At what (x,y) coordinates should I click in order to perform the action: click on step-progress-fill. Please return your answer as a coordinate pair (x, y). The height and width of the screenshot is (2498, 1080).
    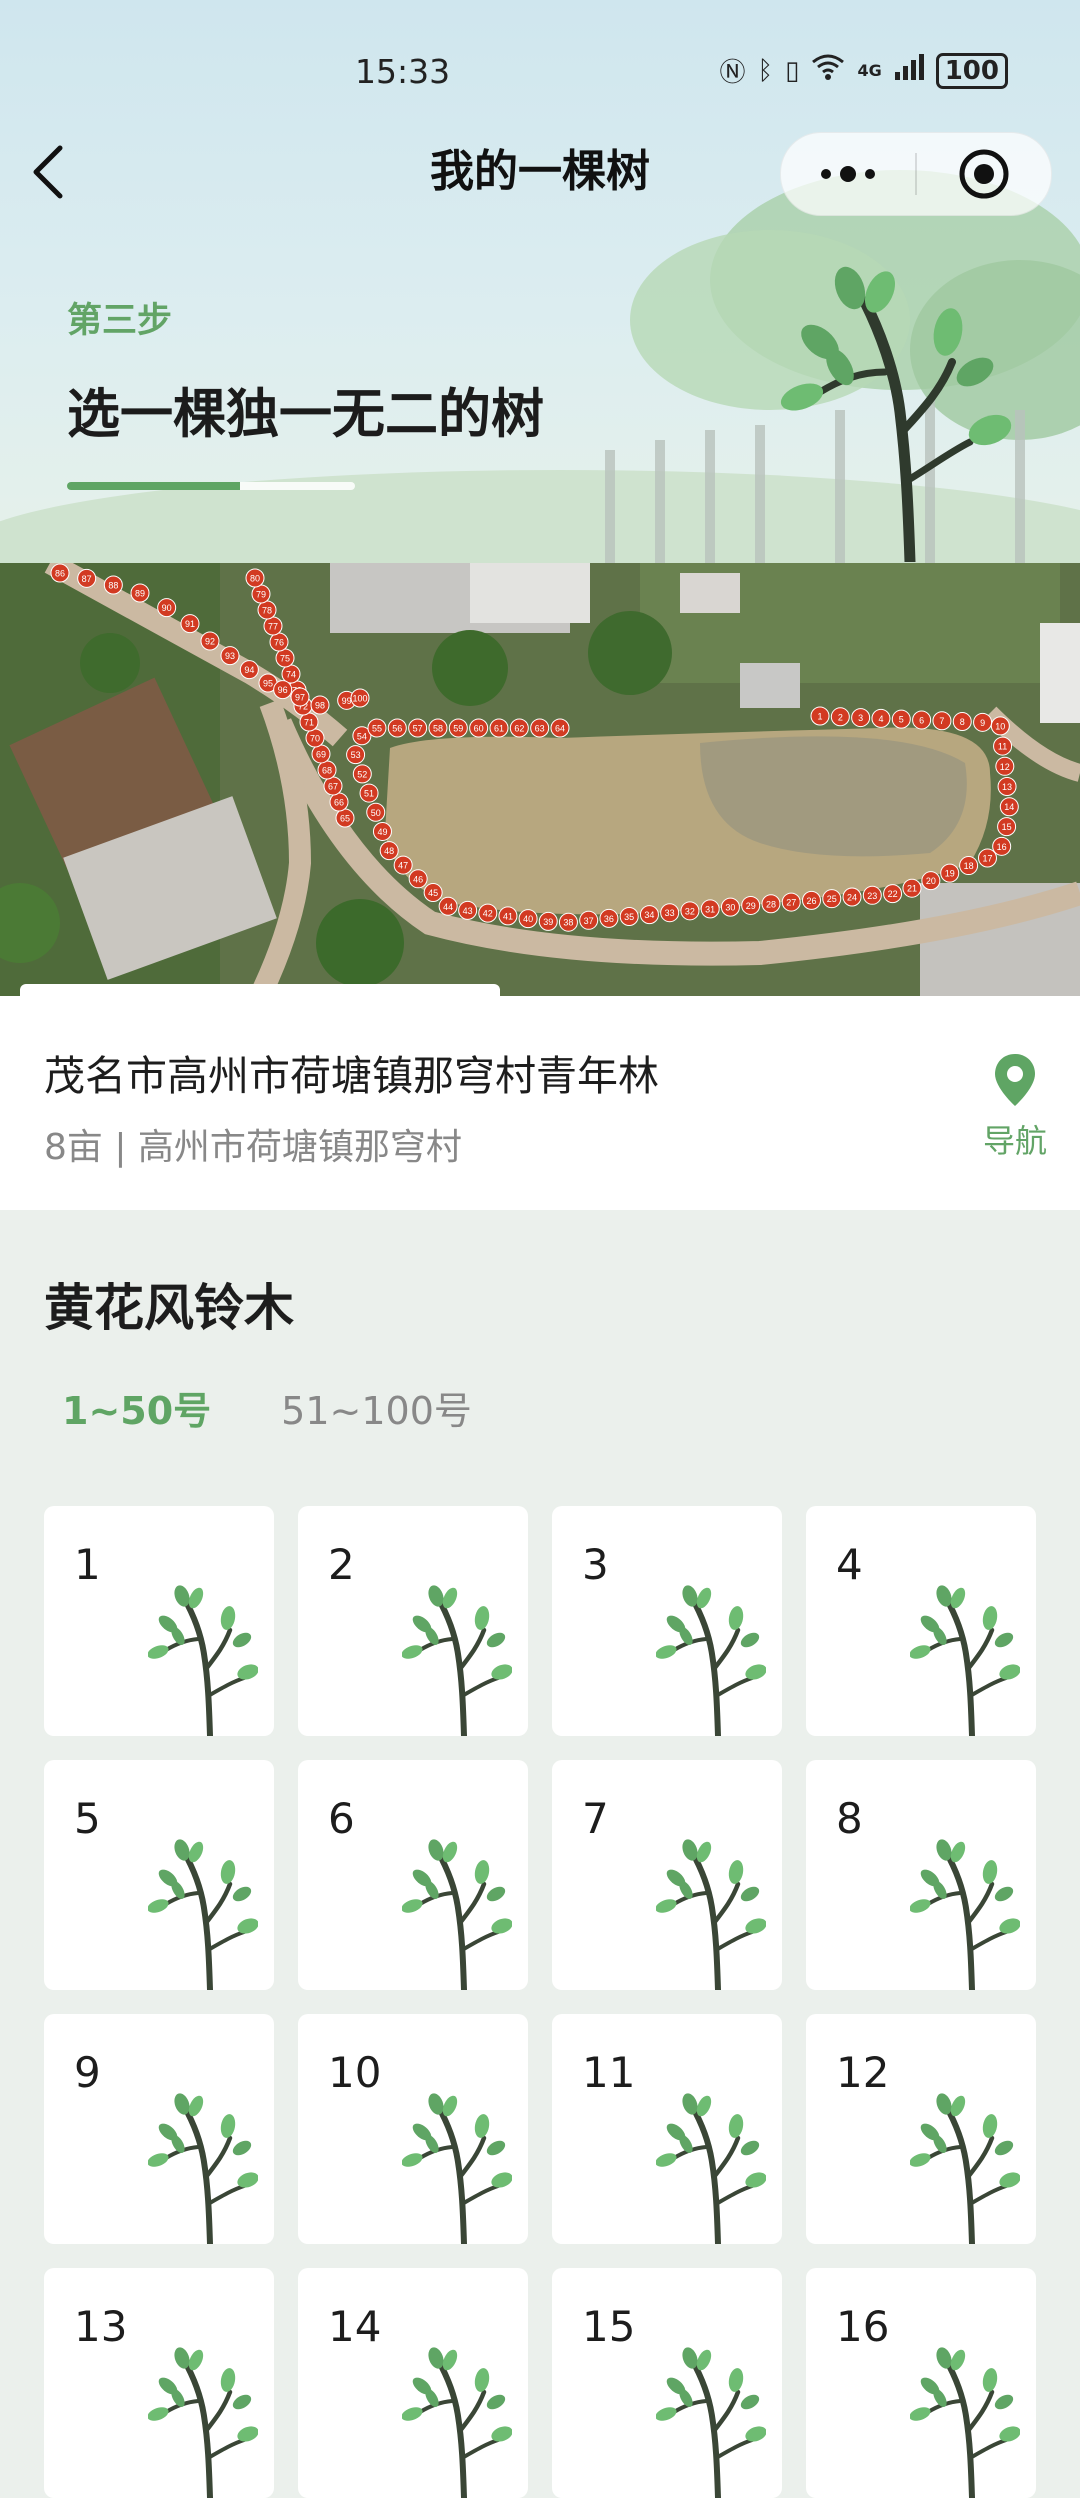
    Looking at the image, I should click on (153, 486).